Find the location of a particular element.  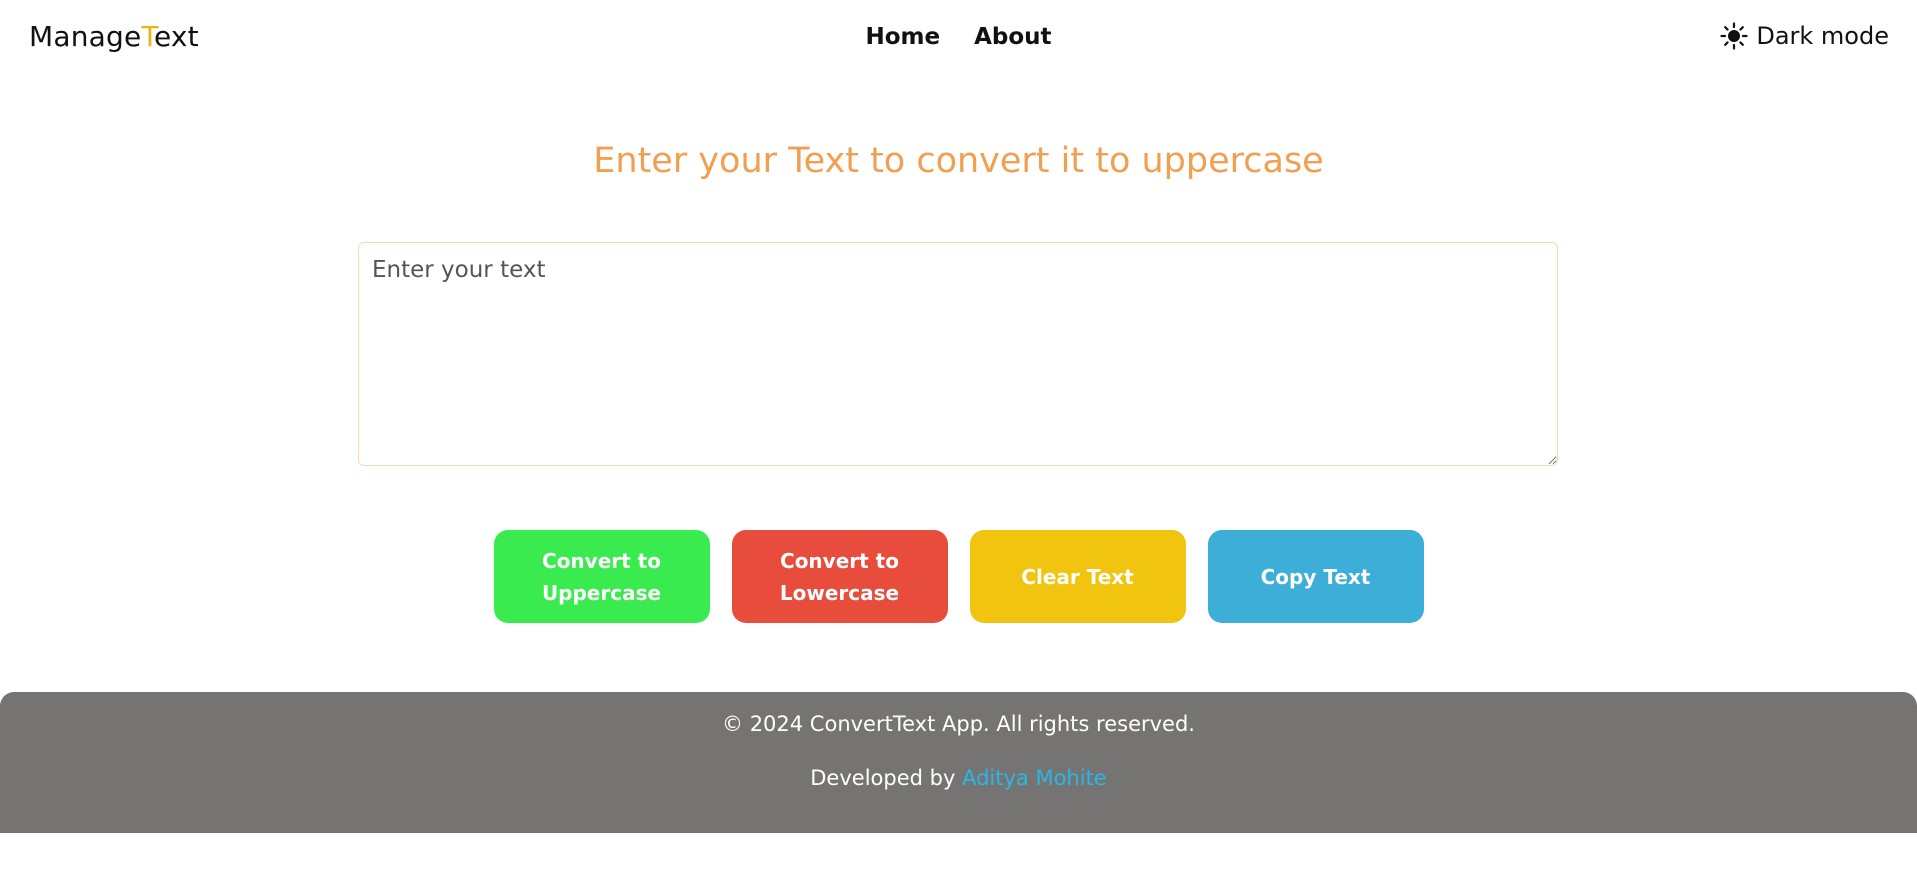

dark-mode-label: Dark mode is located at coordinates (1822, 36).